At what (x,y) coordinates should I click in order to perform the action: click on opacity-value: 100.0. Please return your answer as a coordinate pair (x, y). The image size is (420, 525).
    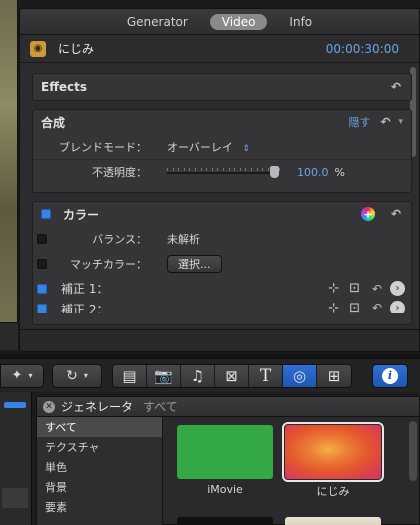
    Looking at the image, I should click on (313, 172).